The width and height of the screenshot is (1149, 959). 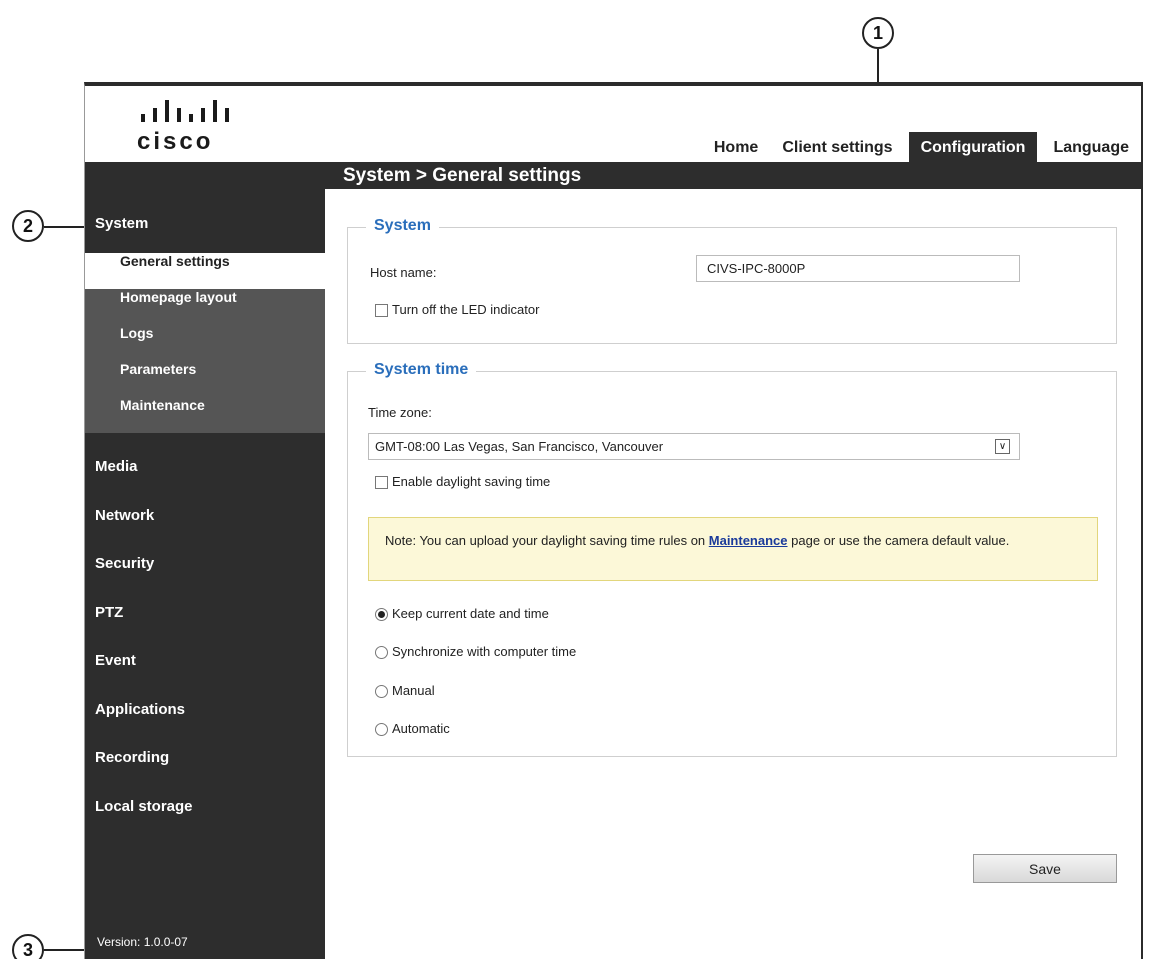 I want to click on tab-home: Home, so click(x=736, y=147).